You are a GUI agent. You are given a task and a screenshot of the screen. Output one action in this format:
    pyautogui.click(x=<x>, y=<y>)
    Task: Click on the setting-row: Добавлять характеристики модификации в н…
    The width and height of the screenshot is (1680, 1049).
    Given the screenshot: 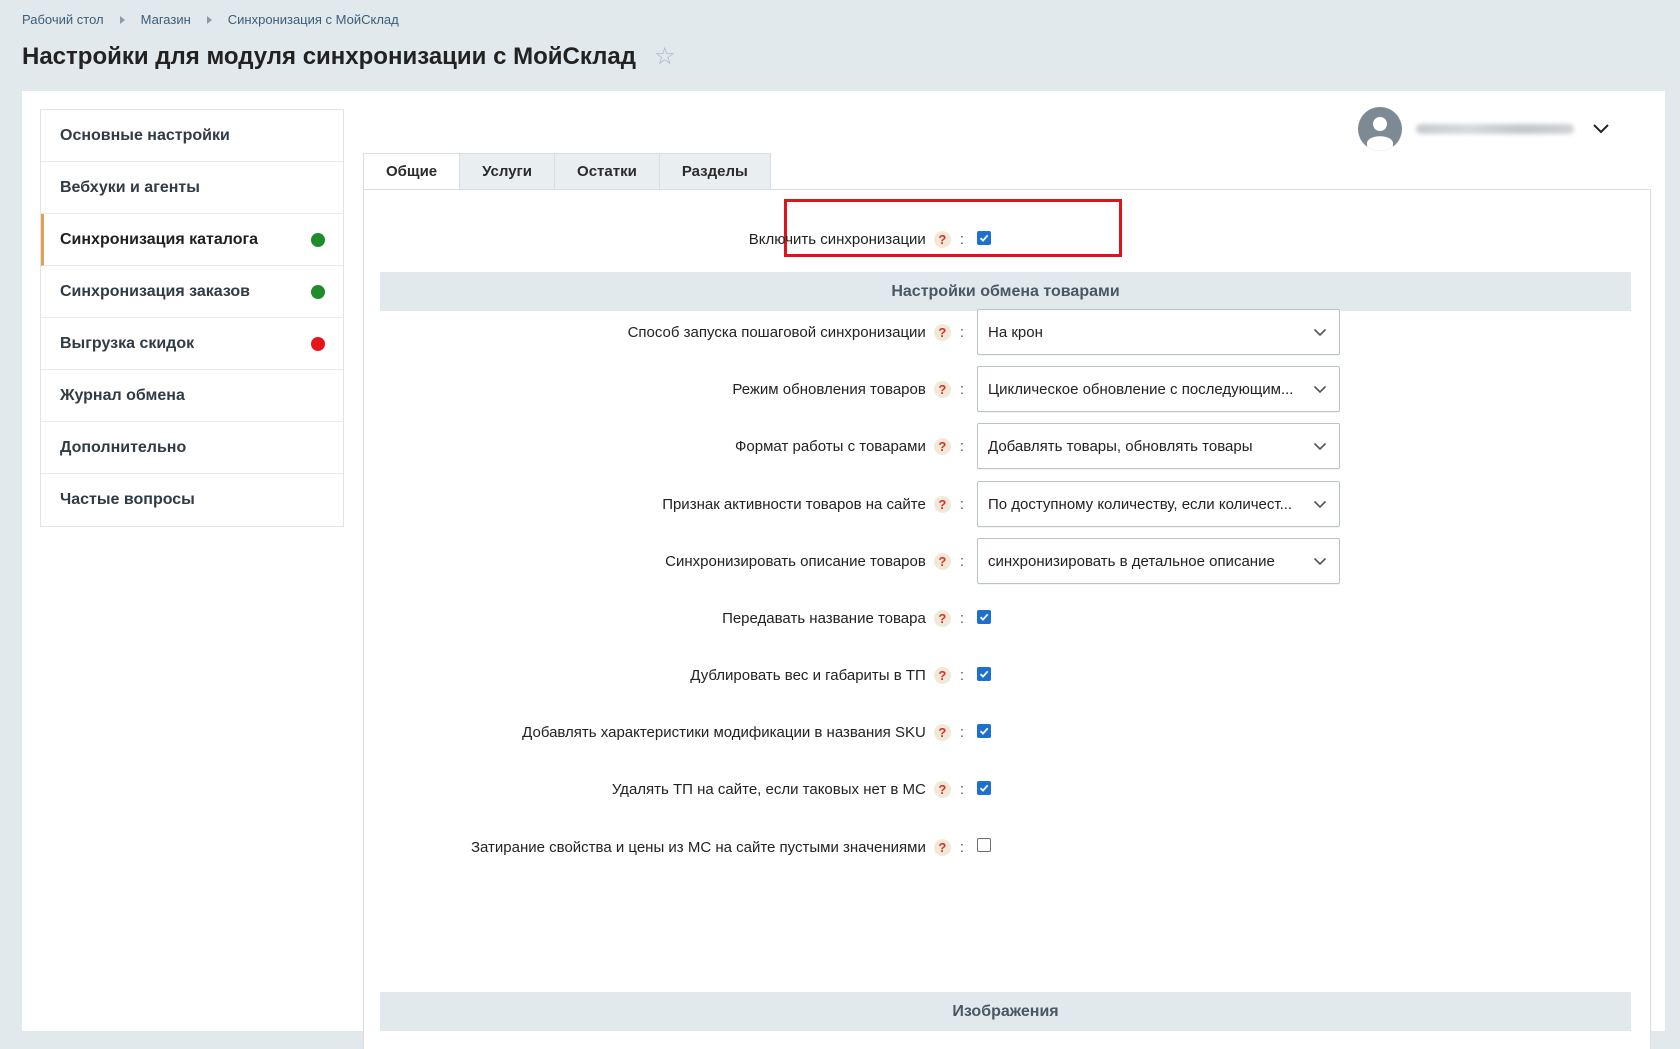 What is the action you would take?
    pyautogui.click(x=1008, y=732)
    